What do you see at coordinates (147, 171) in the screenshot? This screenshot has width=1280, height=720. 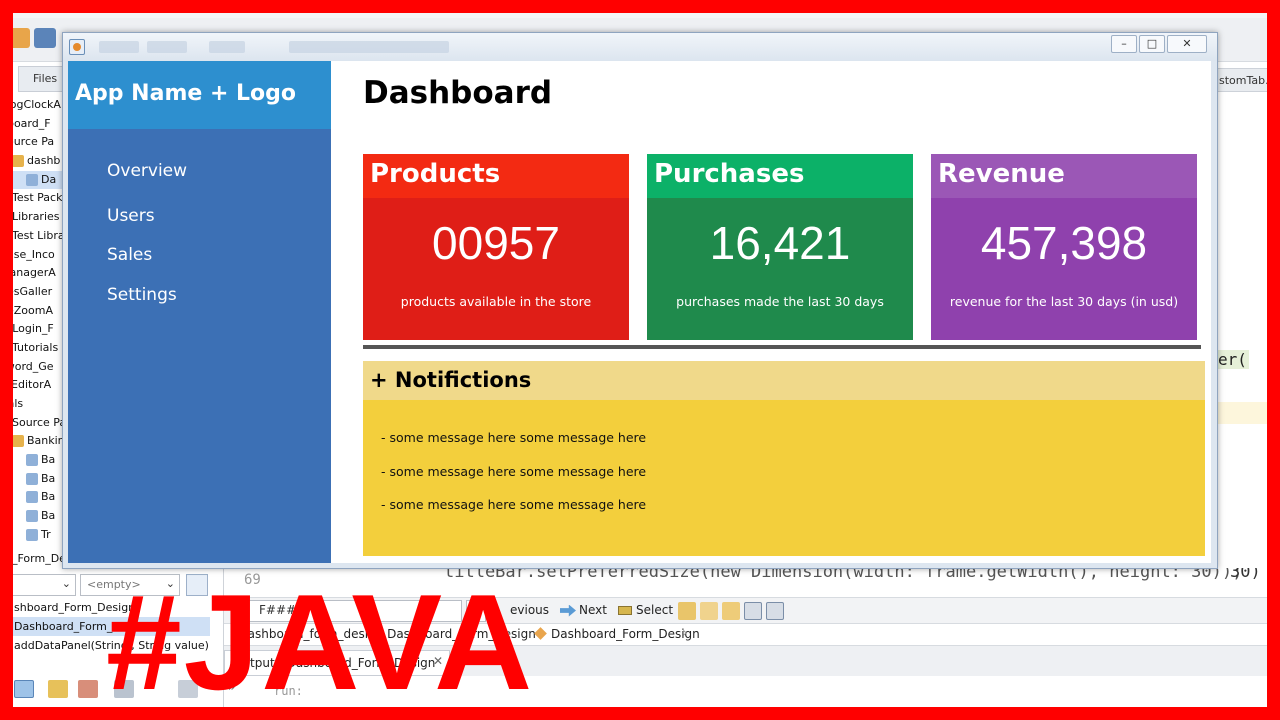 I see `menu-item-overview: Overview` at bounding box center [147, 171].